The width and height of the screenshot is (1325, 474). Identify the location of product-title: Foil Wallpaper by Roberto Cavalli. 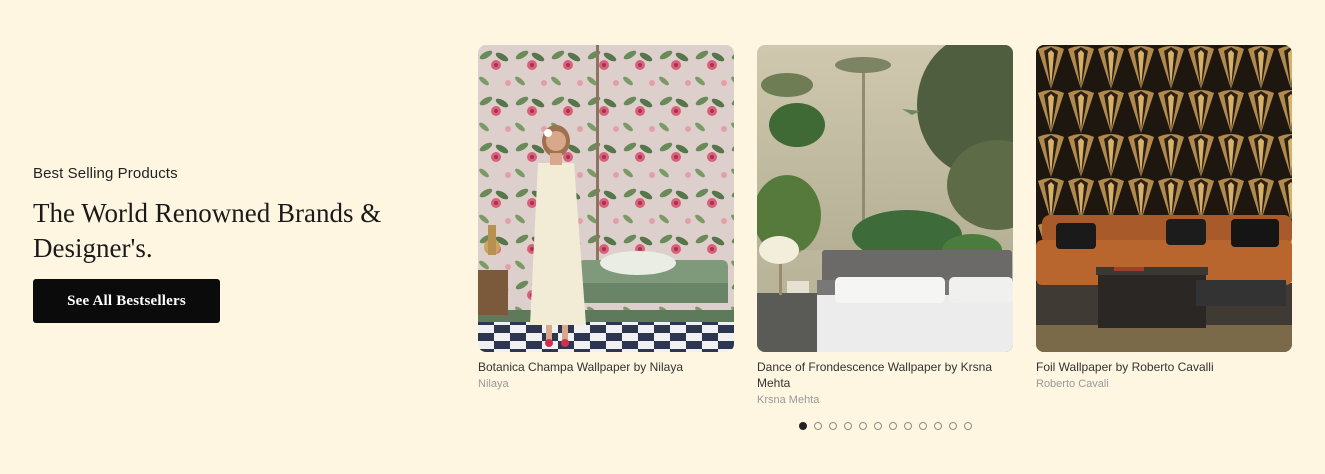
(1164, 367).